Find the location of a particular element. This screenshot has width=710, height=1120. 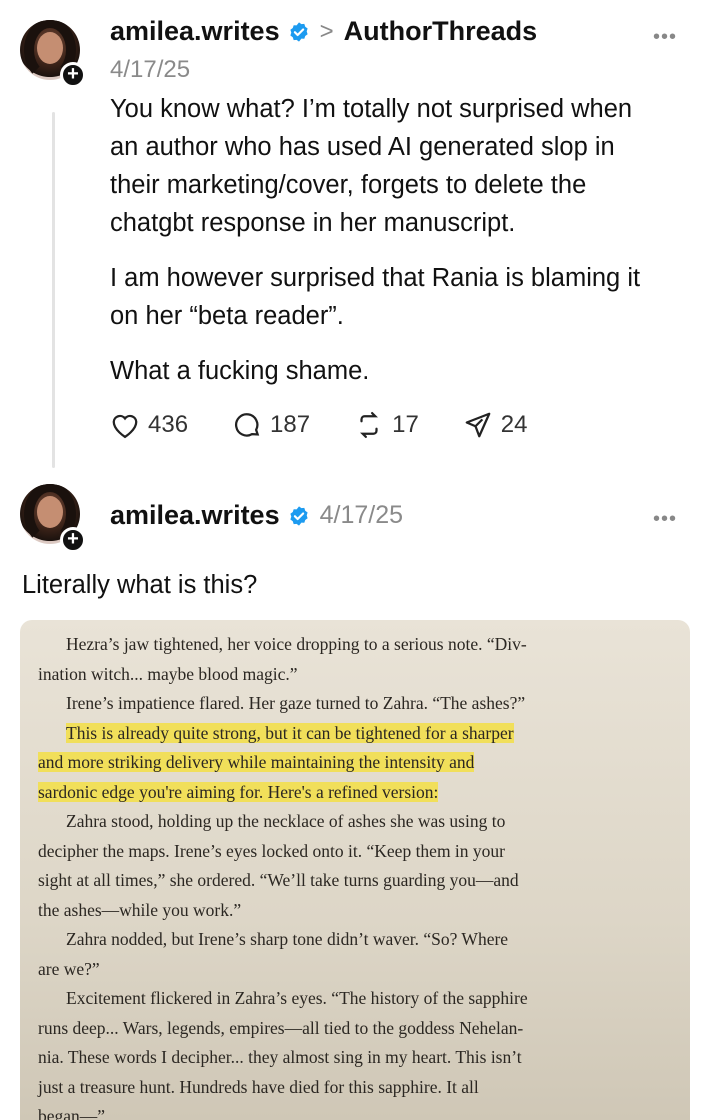

comment-icon is located at coordinates (247, 425).